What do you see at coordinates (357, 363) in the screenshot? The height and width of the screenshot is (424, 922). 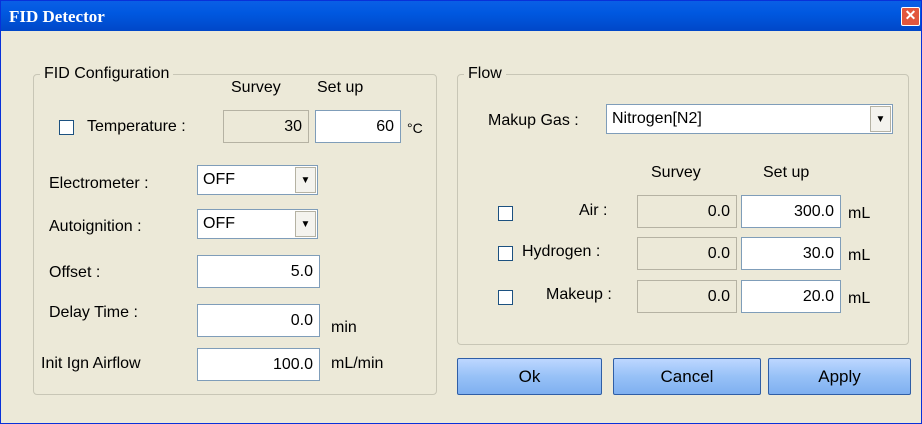 I see `init-ign-airflow-unit: mL/min` at bounding box center [357, 363].